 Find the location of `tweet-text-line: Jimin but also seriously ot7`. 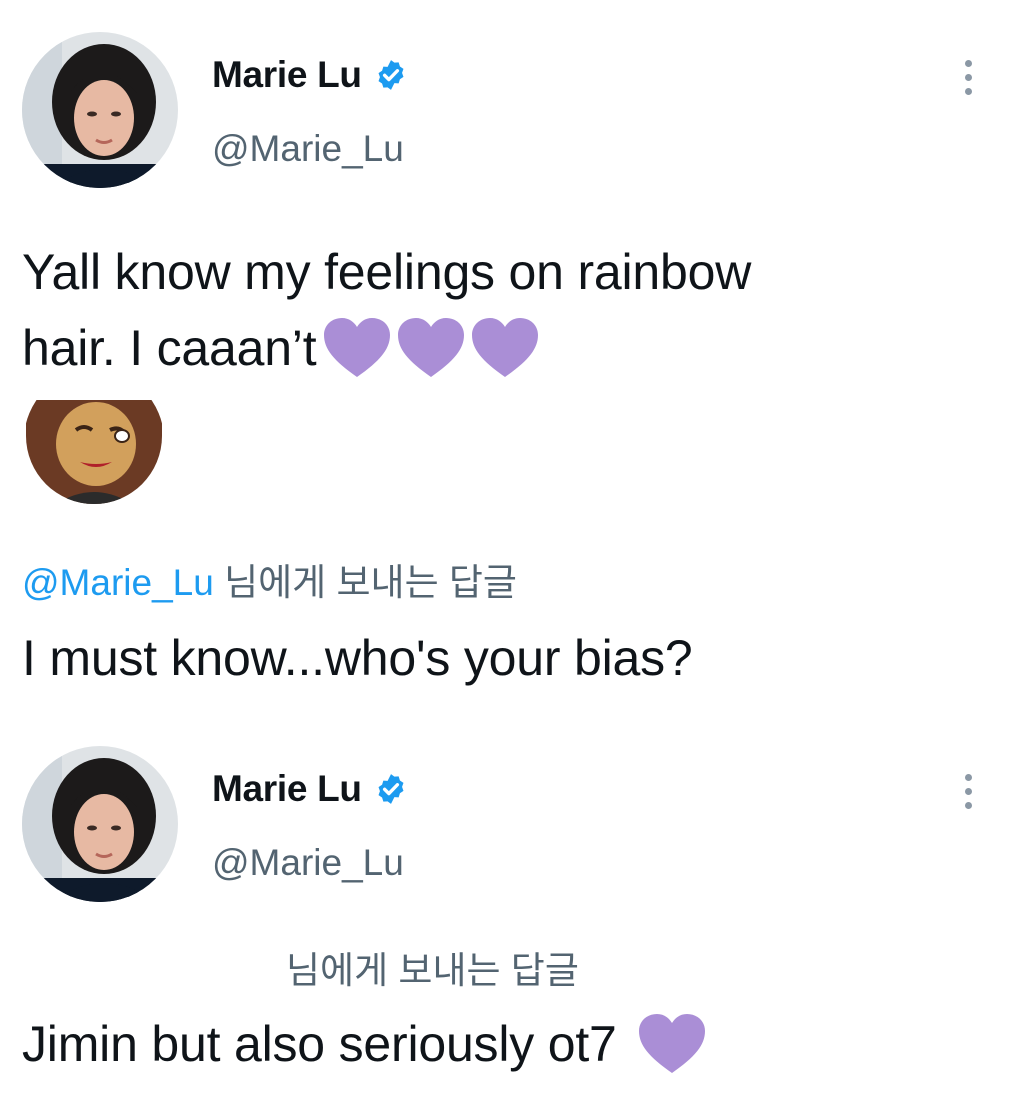

tweet-text-line: Jimin but also seriously ot7 is located at coordinates (364, 1044).